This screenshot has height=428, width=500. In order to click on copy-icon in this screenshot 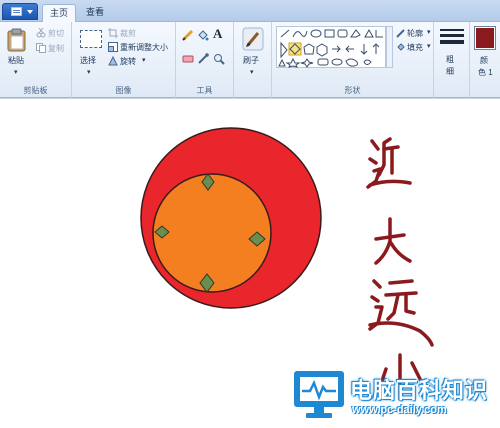, I will do `click(41, 48)`.